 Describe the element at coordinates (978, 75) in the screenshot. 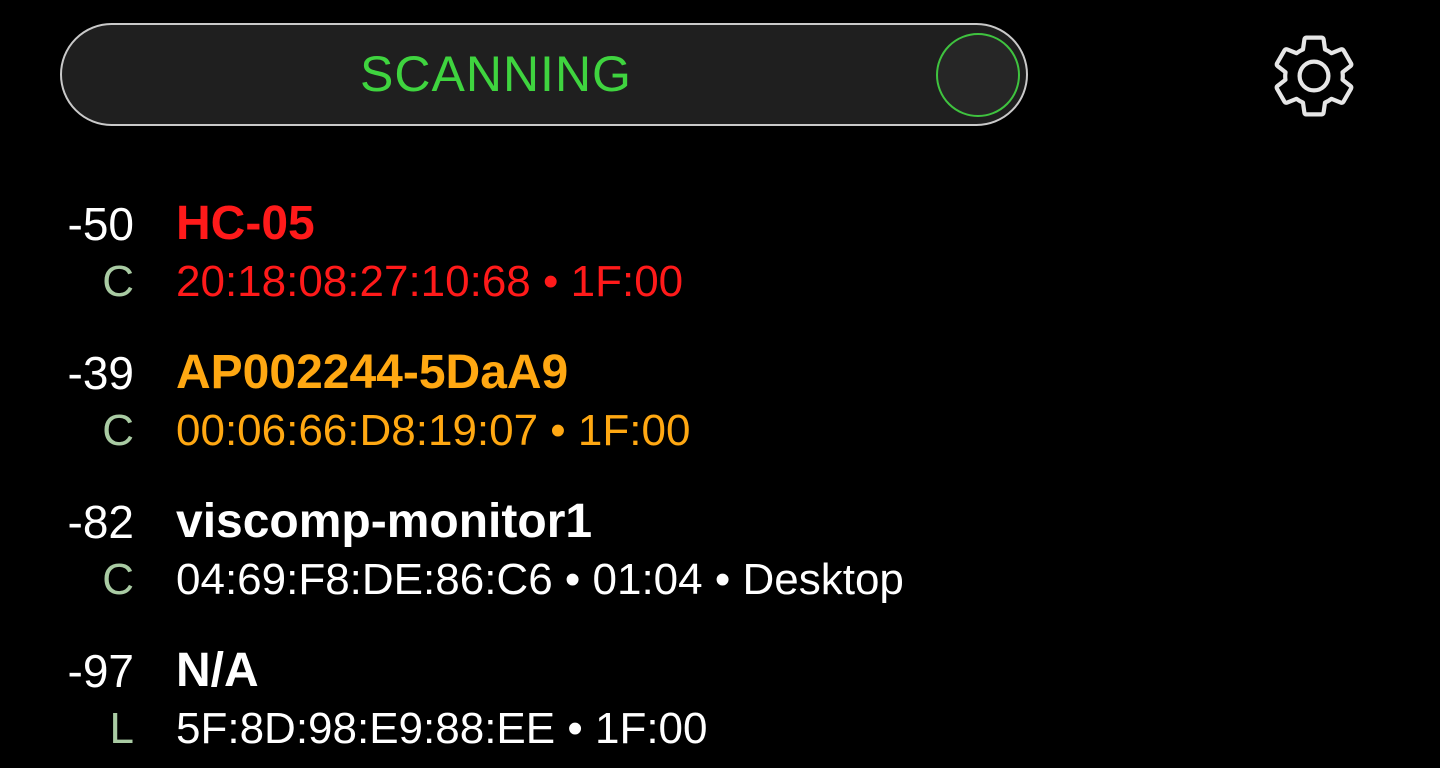

I see `scan-indicator-icon` at that location.